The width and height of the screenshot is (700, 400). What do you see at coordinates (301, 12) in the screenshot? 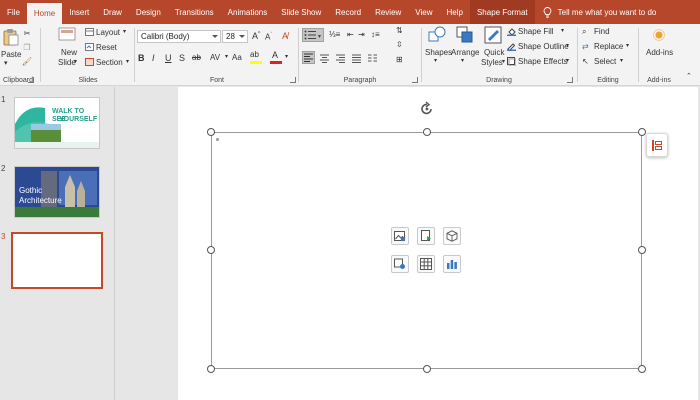
I see `tab-slide-show: Slide Show` at bounding box center [301, 12].